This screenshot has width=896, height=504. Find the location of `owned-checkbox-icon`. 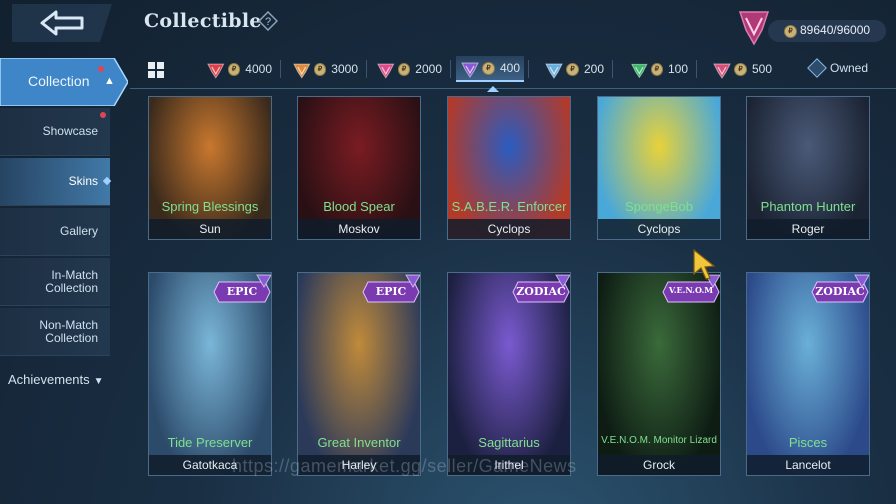

owned-checkbox-icon is located at coordinates (817, 68).